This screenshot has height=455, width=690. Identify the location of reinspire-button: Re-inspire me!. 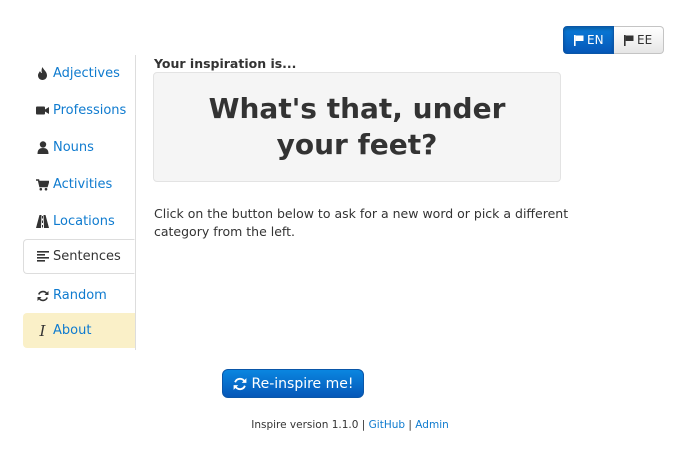
(293, 383).